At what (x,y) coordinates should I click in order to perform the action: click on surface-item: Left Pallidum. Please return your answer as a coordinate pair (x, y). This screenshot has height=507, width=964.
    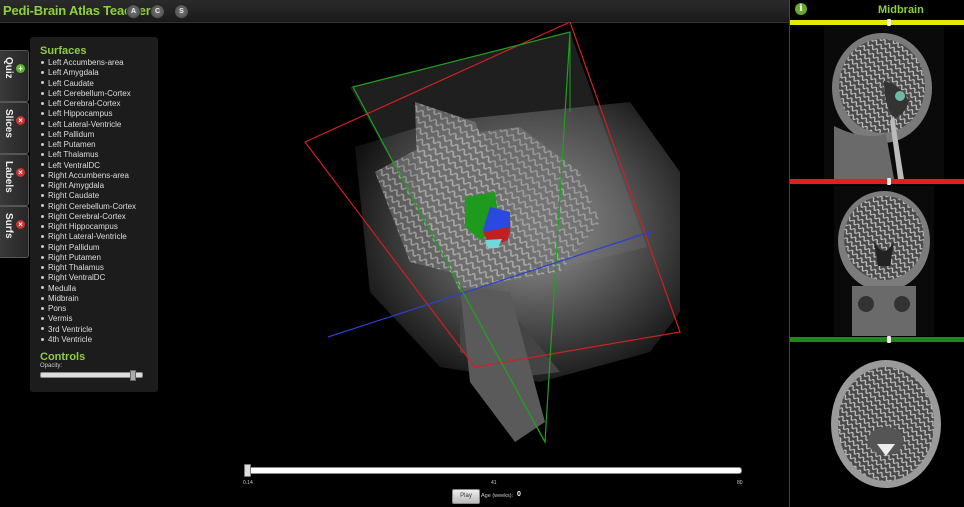
    Looking at the image, I should click on (88, 135).